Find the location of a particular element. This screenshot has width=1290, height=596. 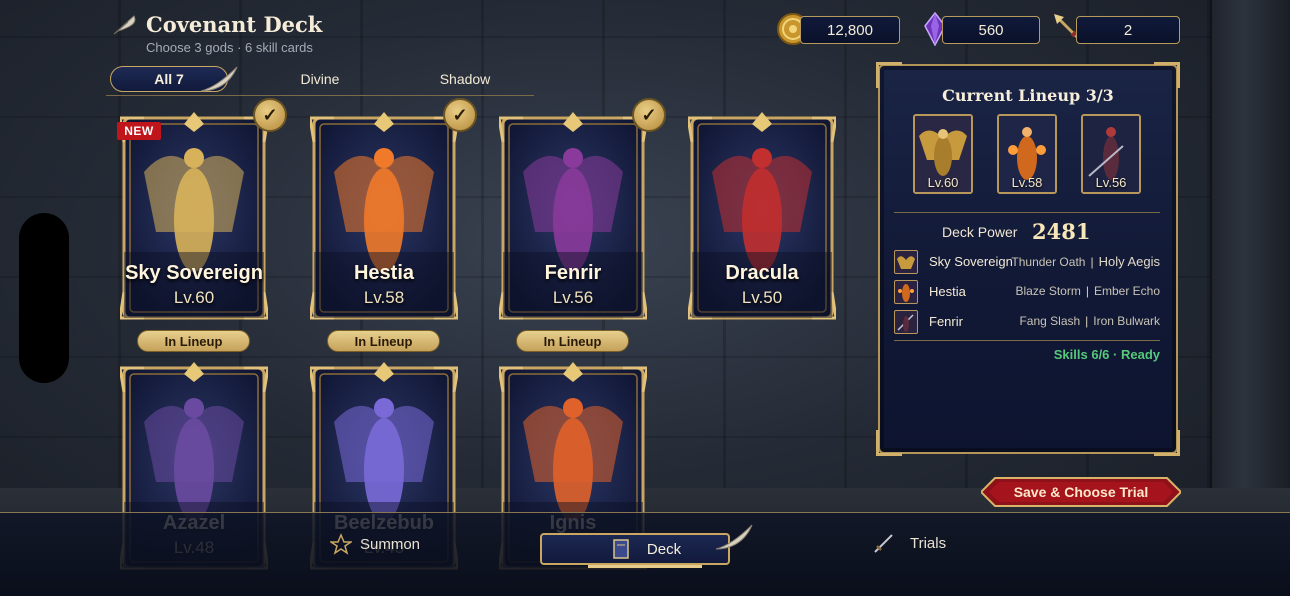

tab-all: All 7 is located at coordinates (174, 79).